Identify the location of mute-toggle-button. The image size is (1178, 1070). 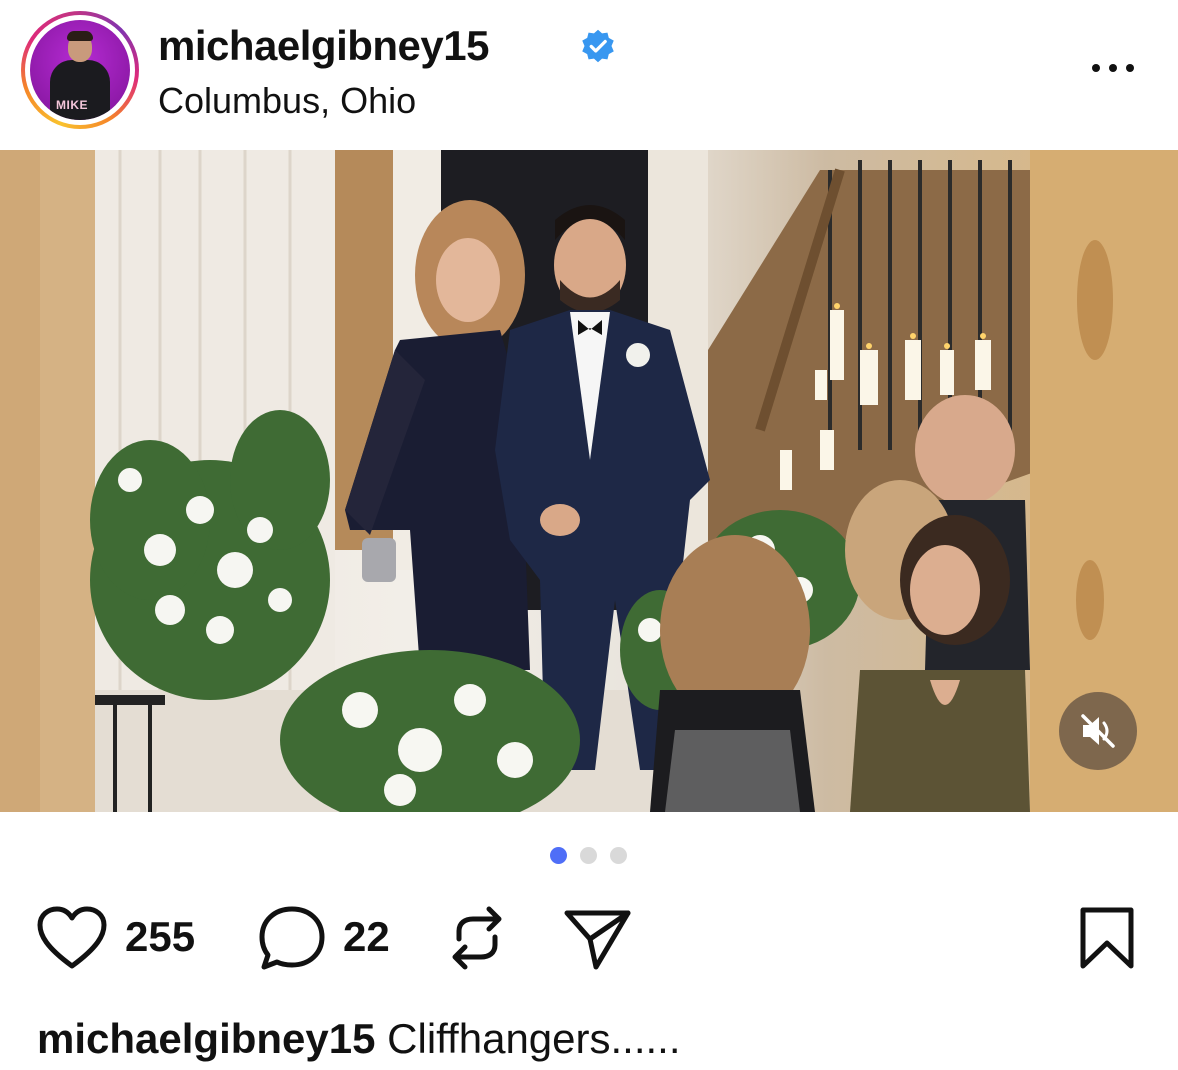
(1098, 731).